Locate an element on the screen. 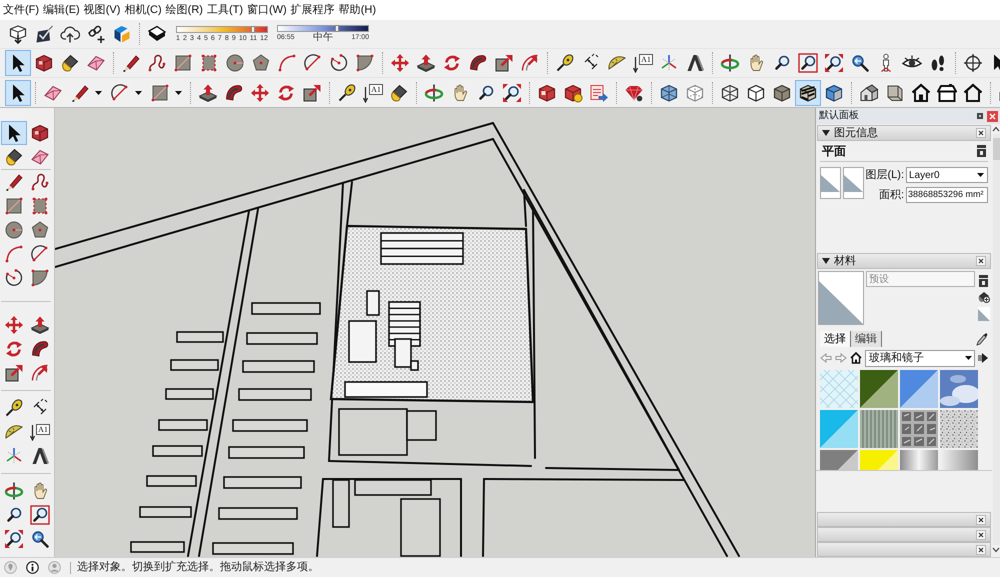  magnifier-frame-icon is located at coordinates (808, 63).